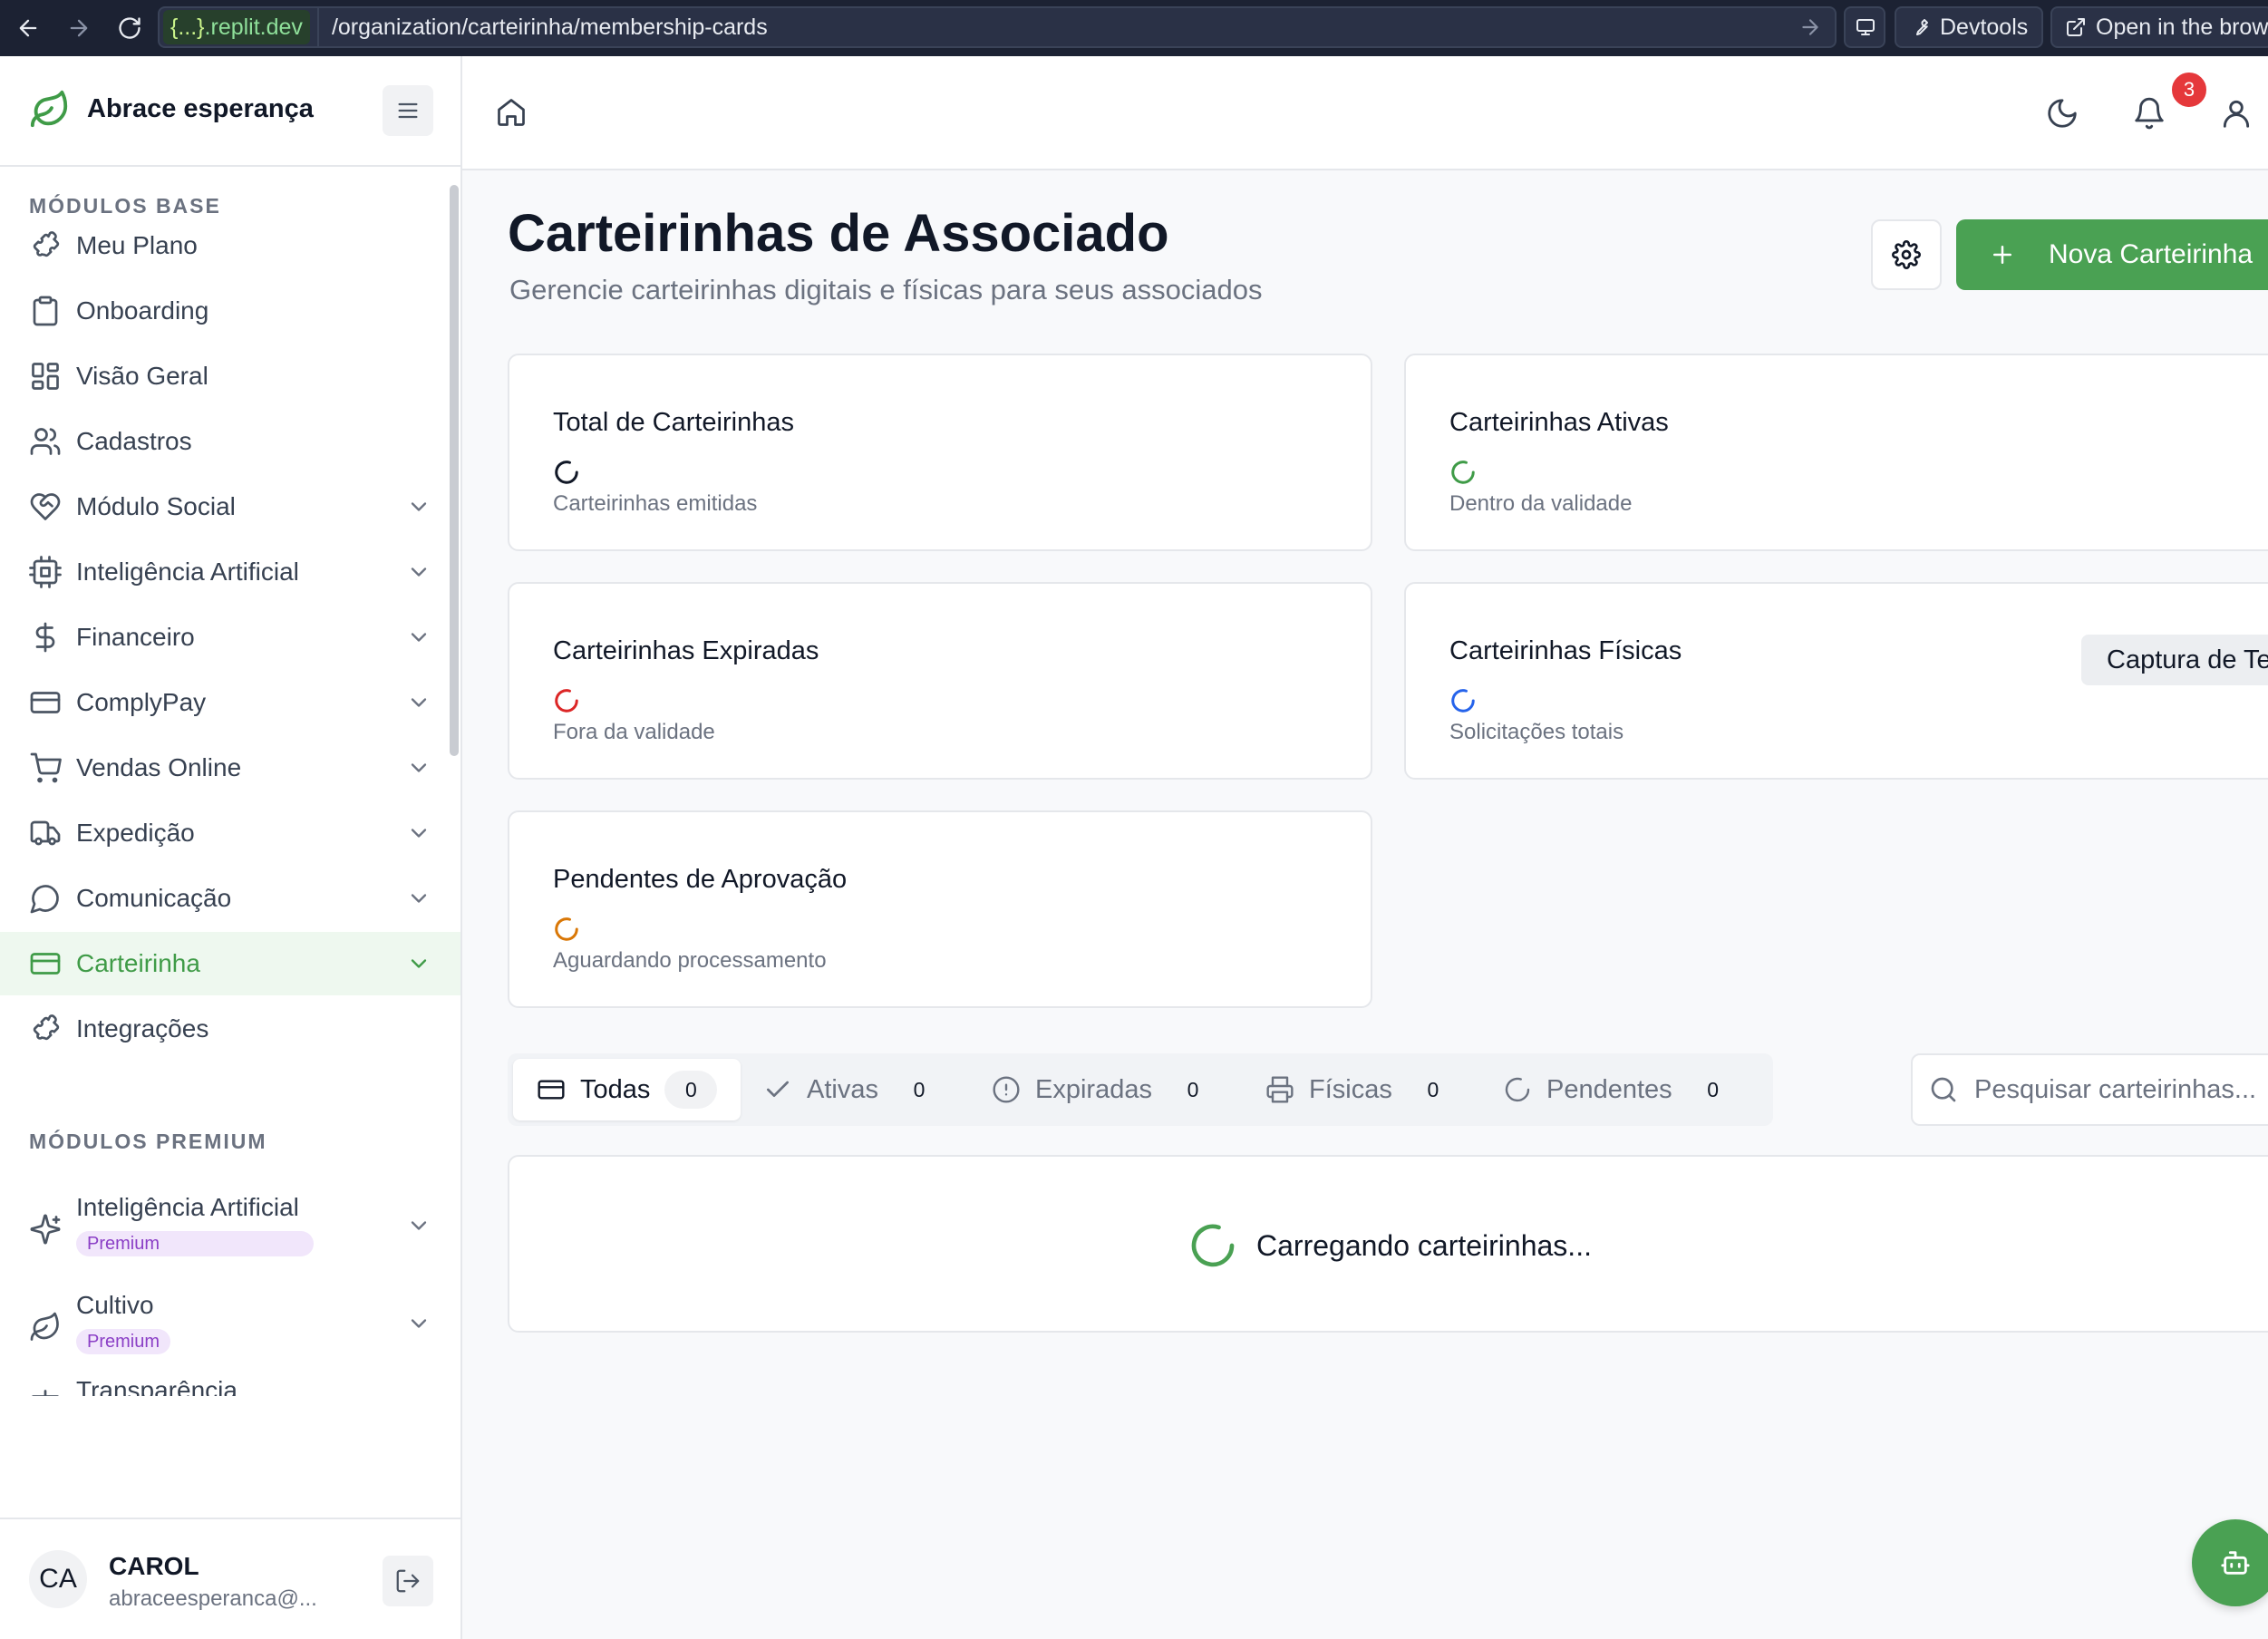  What do you see at coordinates (1922, 27) in the screenshot?
I see `wrench-icon` at bounding box center [1922, 27].